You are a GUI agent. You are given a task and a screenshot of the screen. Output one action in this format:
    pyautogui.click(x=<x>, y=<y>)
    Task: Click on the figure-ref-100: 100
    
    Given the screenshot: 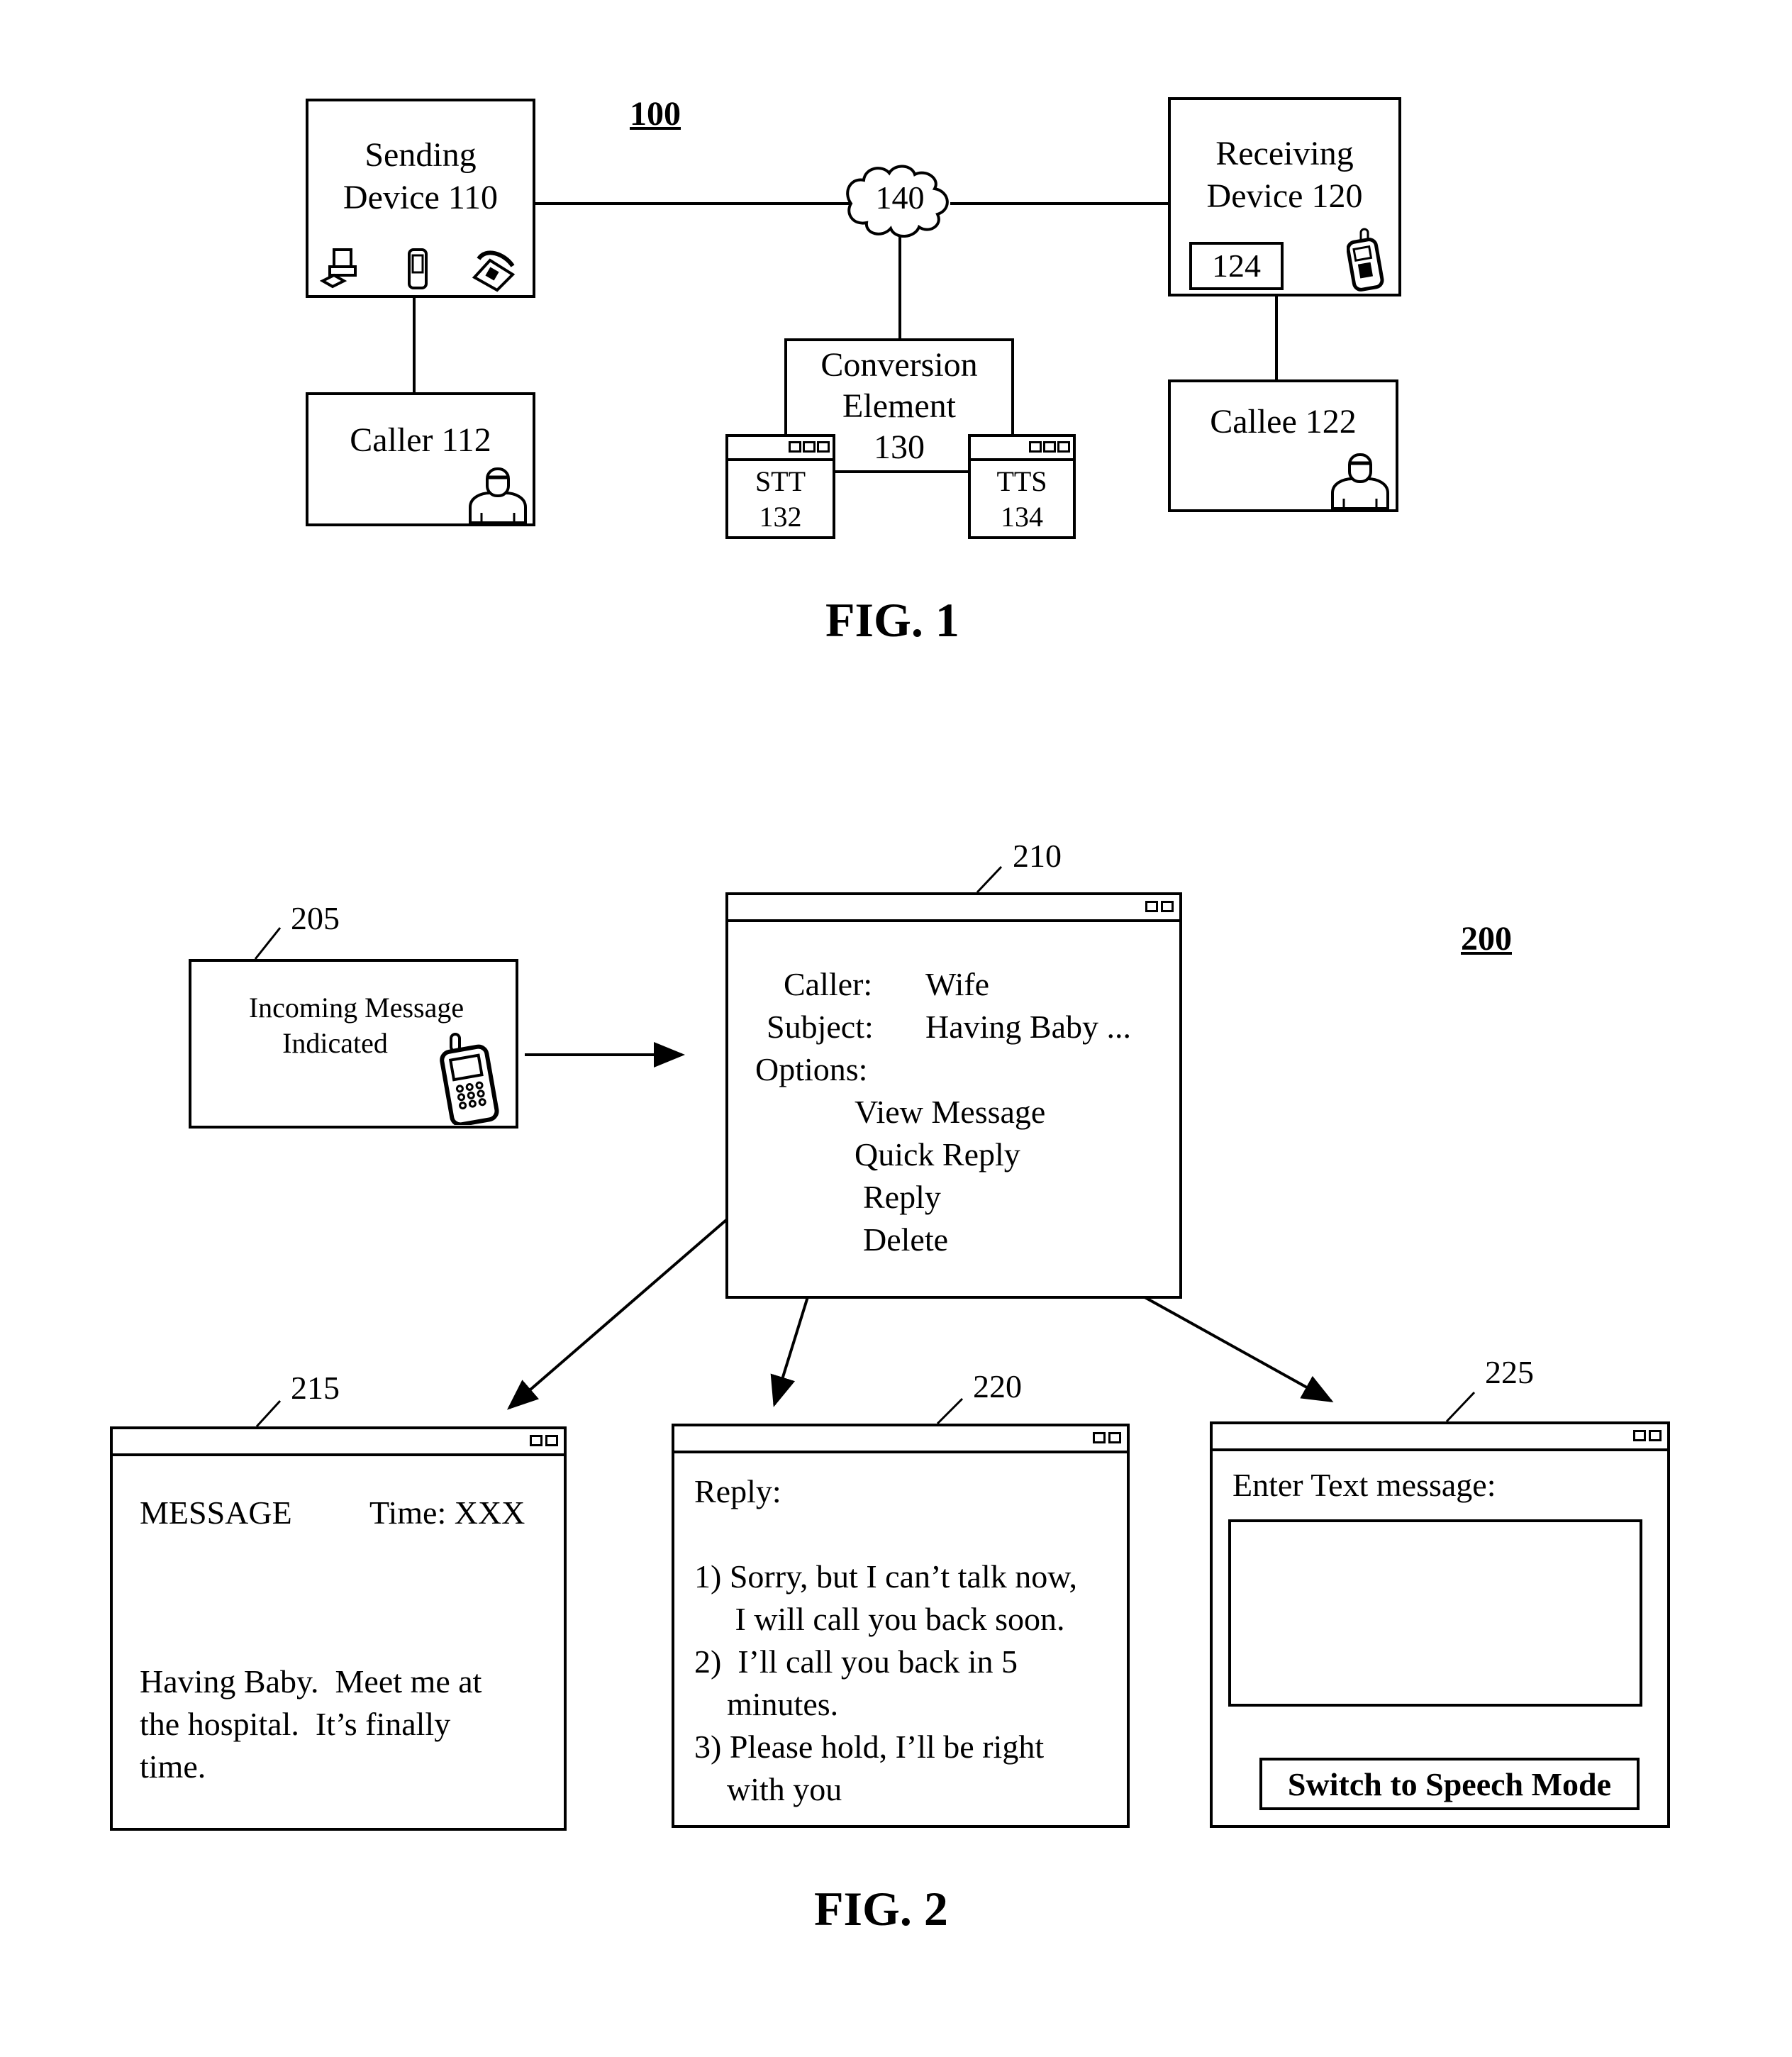 What is the action you would take?
    pyautogui.click(x=655, y=114)
    